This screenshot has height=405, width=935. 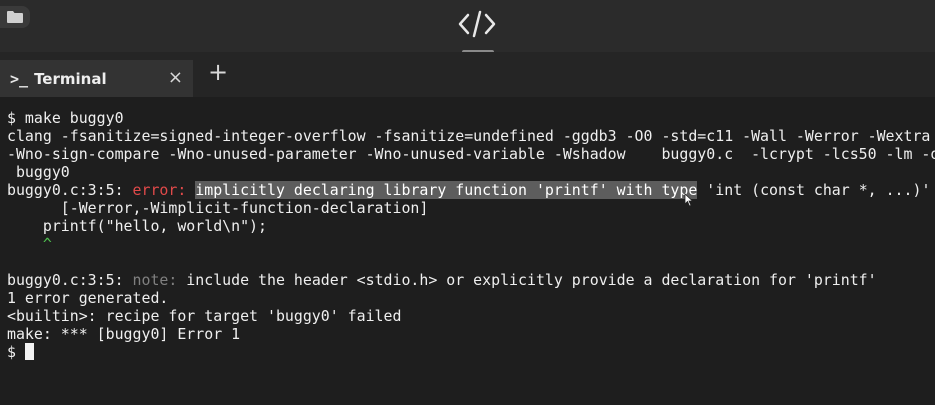 What do you see at coordinates (29, 351) in the screenshot?
I see `text-cursor` at bounding box center [29, 351].